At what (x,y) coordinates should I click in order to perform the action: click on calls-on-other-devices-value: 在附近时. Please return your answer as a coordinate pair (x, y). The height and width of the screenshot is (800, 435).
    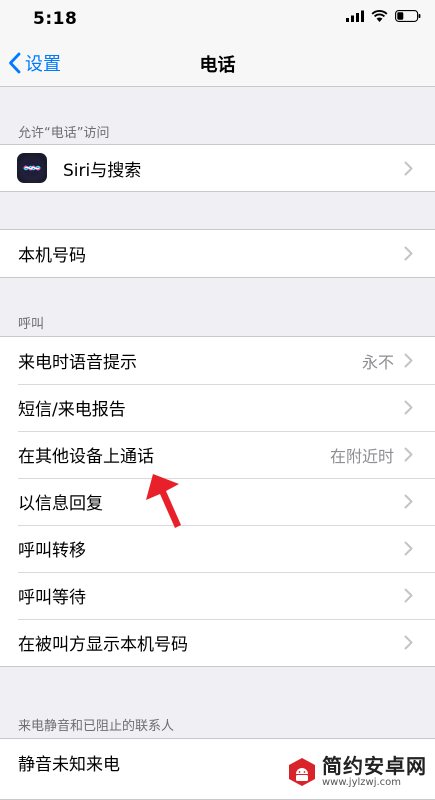
    Looking at the image, I should click on (361, 456).